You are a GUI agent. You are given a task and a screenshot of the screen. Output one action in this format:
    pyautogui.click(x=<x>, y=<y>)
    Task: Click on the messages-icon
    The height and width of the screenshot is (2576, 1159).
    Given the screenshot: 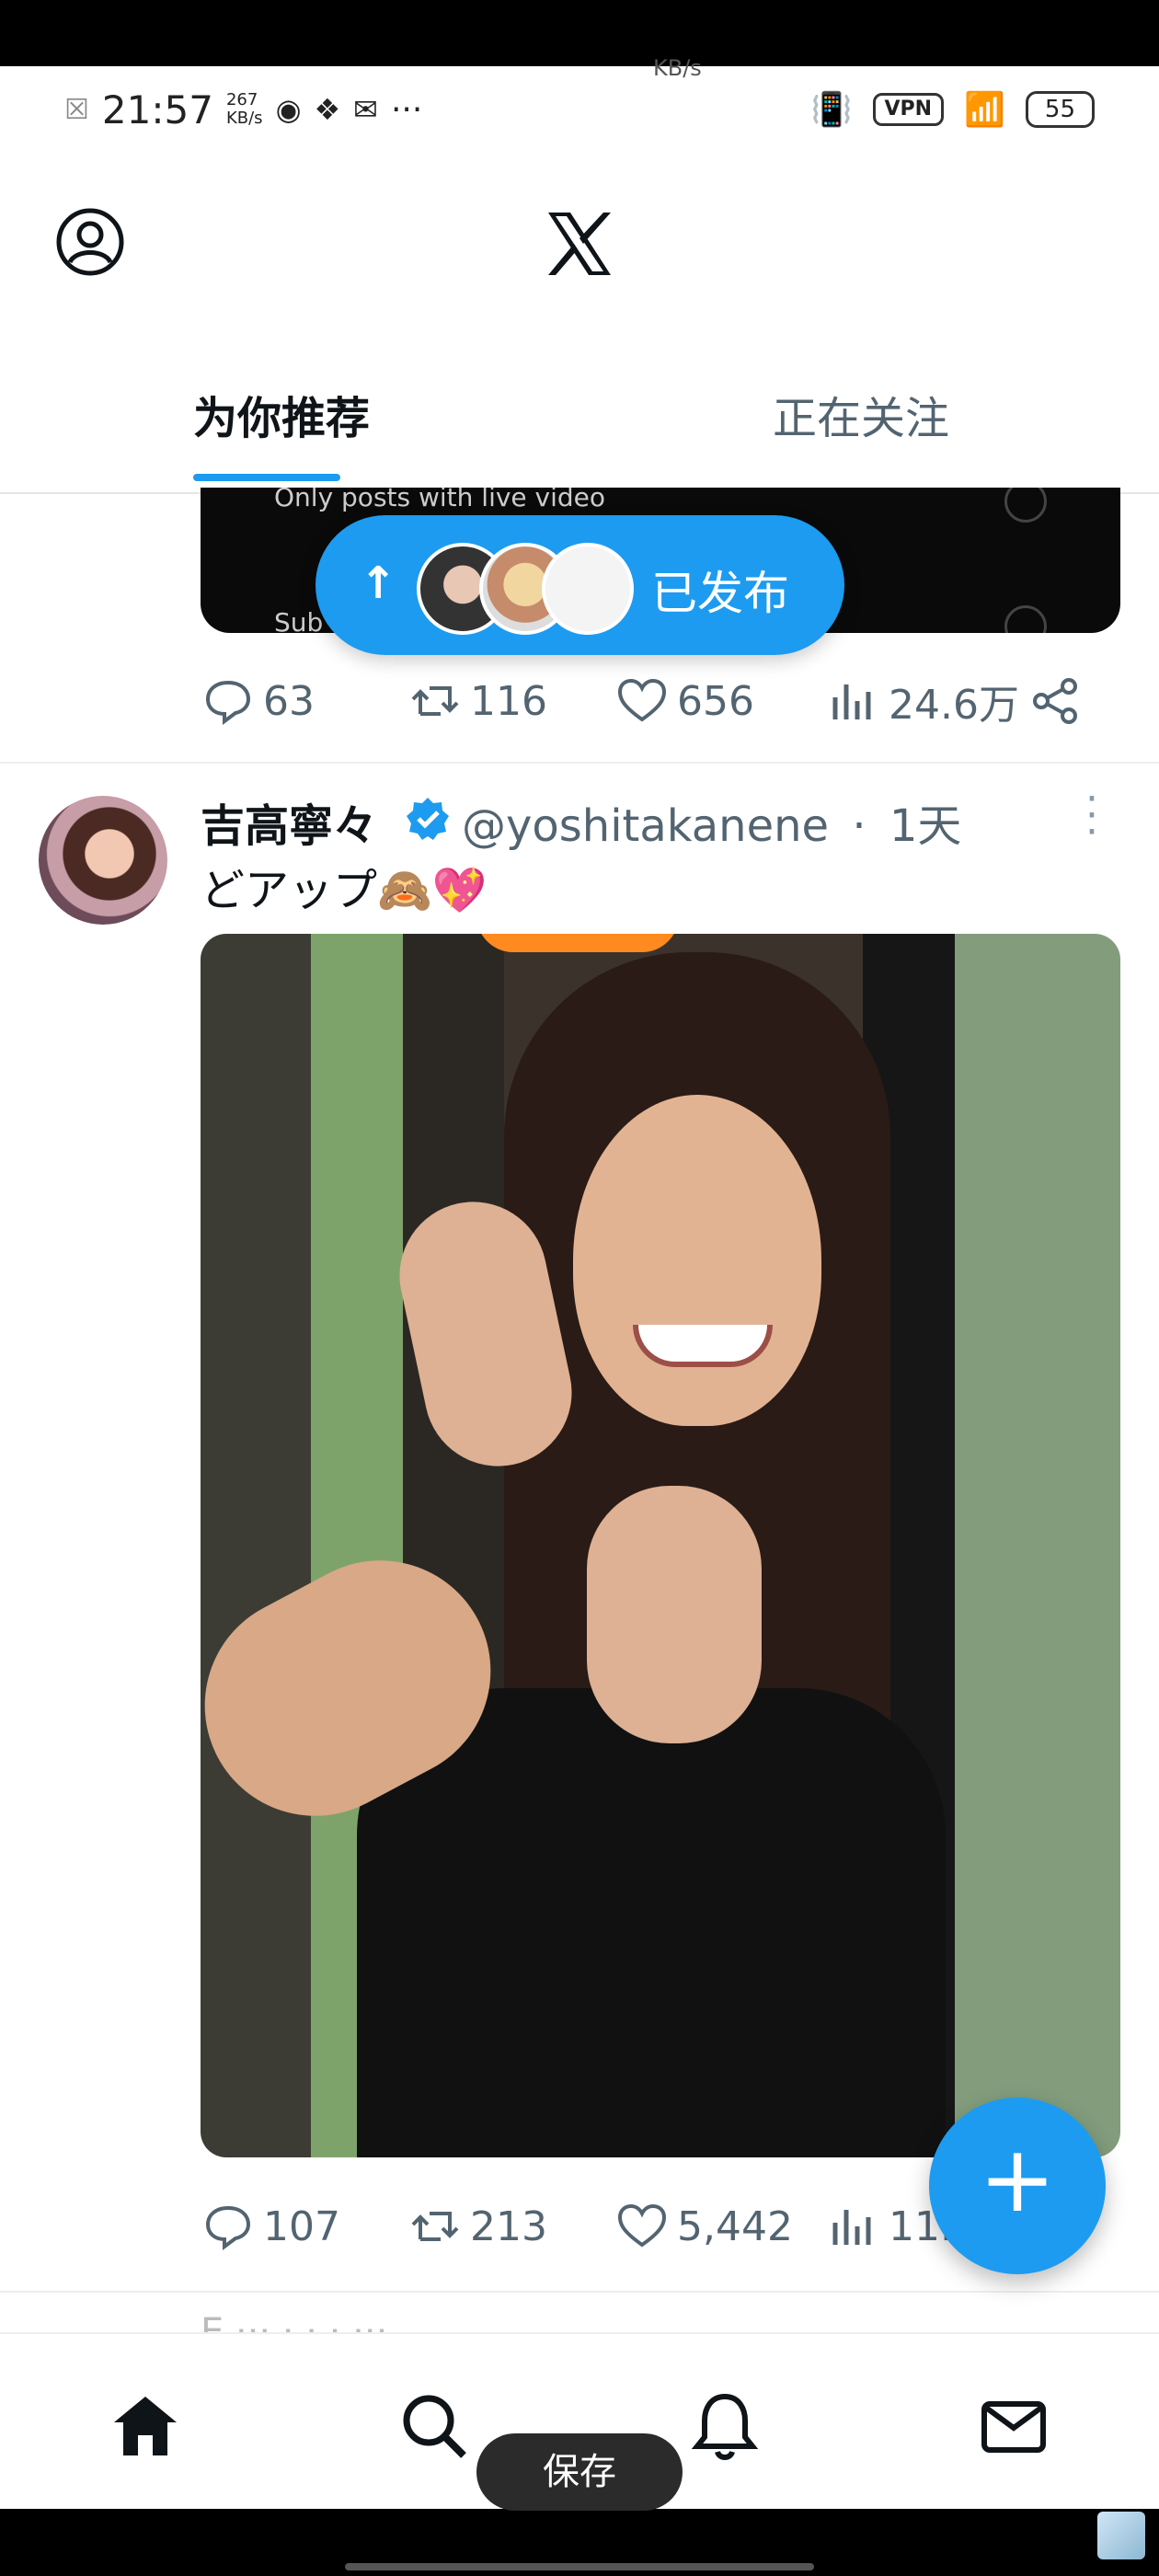 What is the action you would take?
    pyautogui.click(x=1013, y=2426)
    